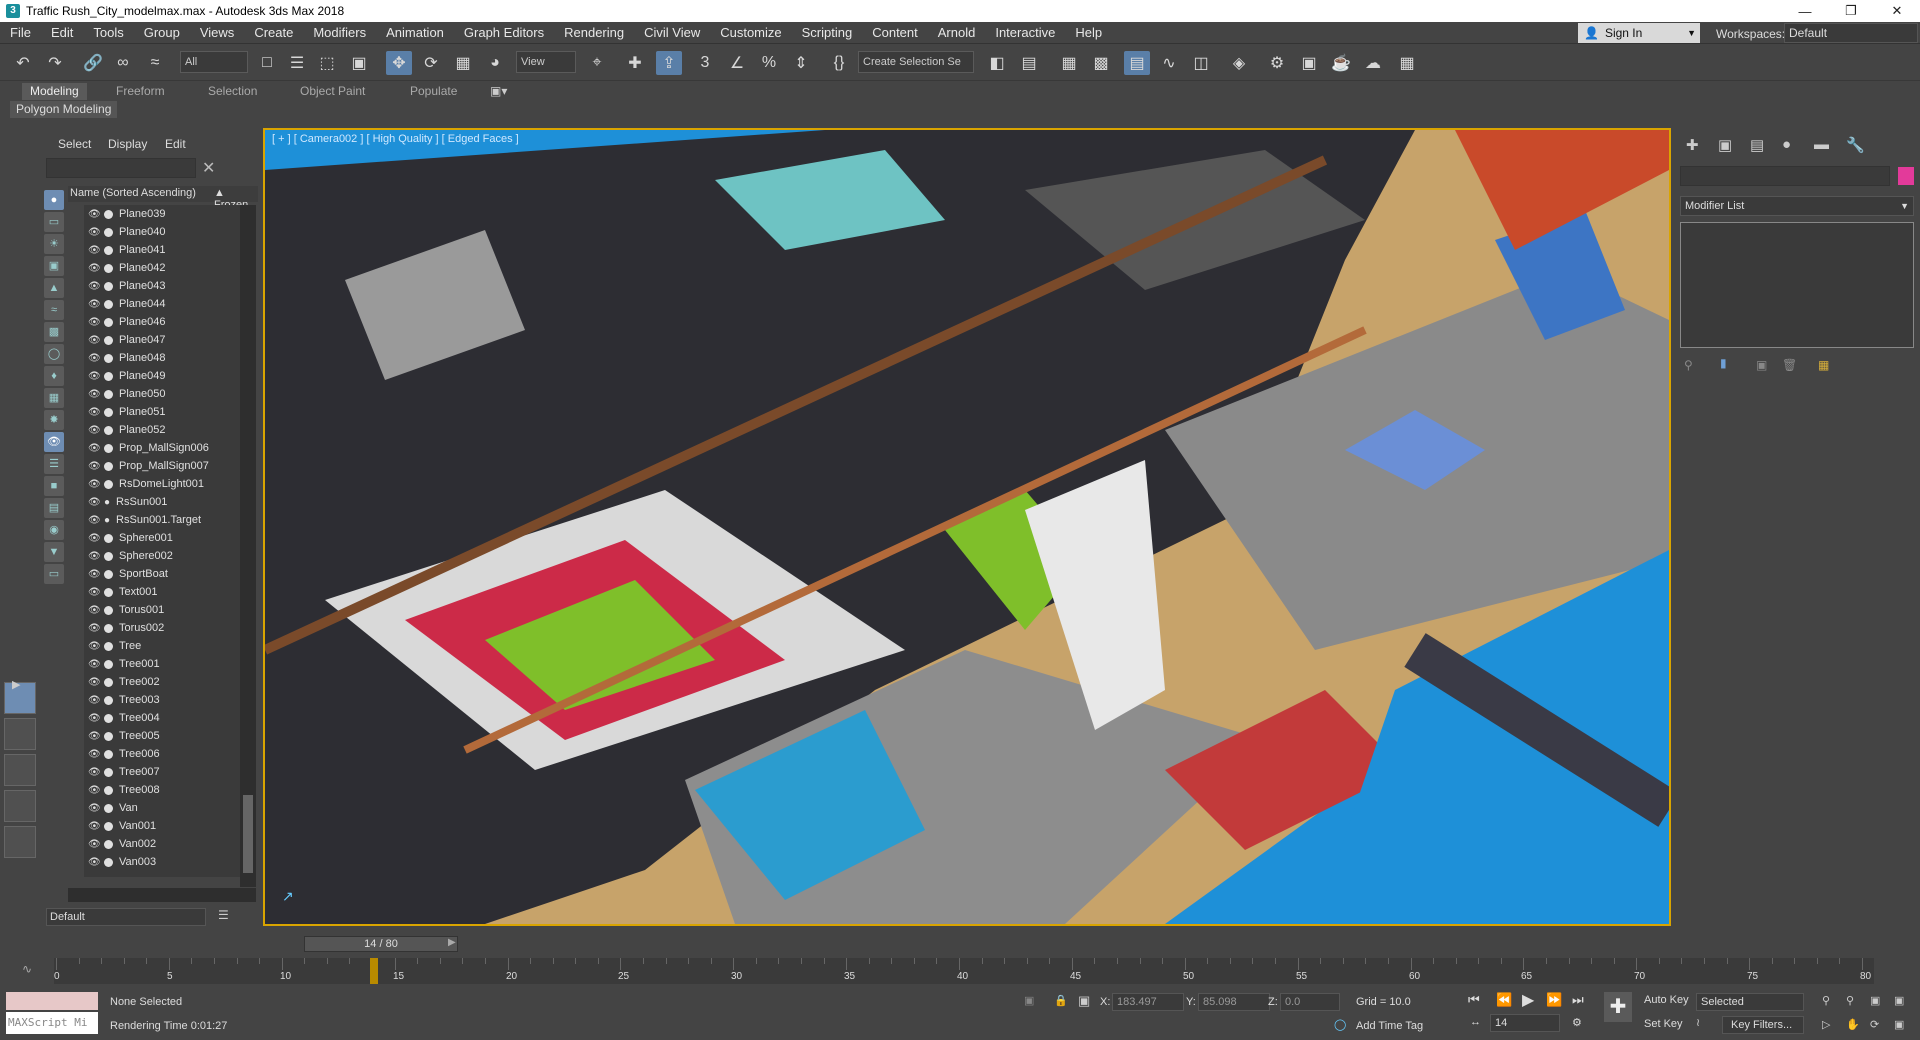 This screenshot has height=1040, width=1920. Describe the element at coordinates (801, 63) in the screenshot. I see `spinner-snap-icon: ⇕` at that location.